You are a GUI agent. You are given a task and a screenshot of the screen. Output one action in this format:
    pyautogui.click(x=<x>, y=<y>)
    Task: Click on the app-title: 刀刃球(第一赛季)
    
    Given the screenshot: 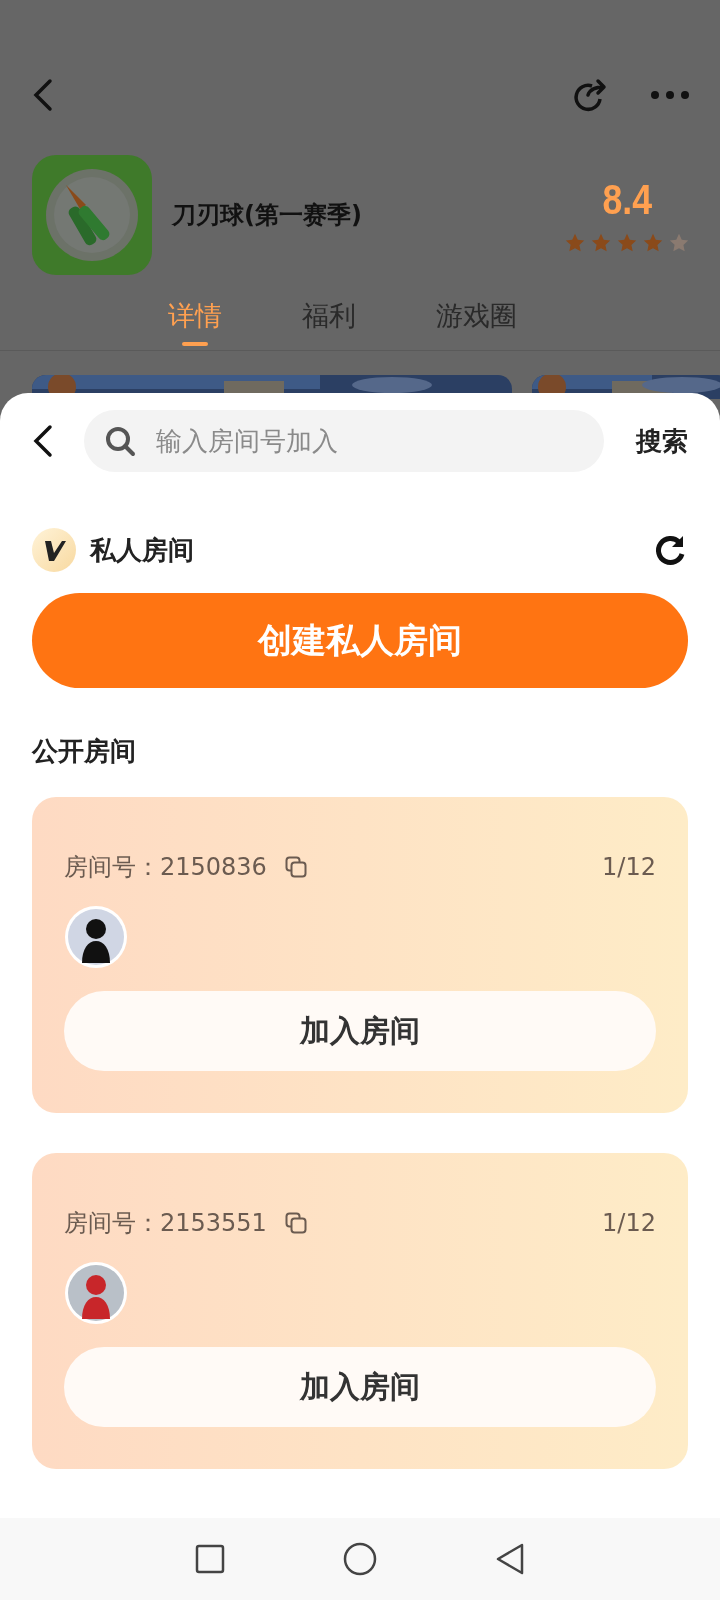 What is the action you would take?
    pyautogui.click(x=267, y=215)
    